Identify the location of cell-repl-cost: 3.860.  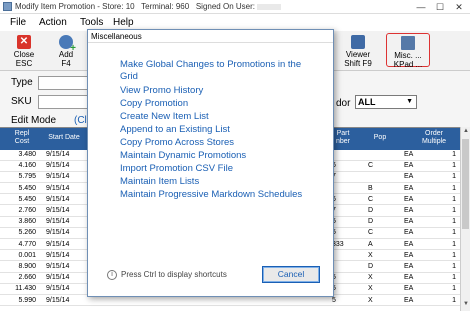
(27, 222).